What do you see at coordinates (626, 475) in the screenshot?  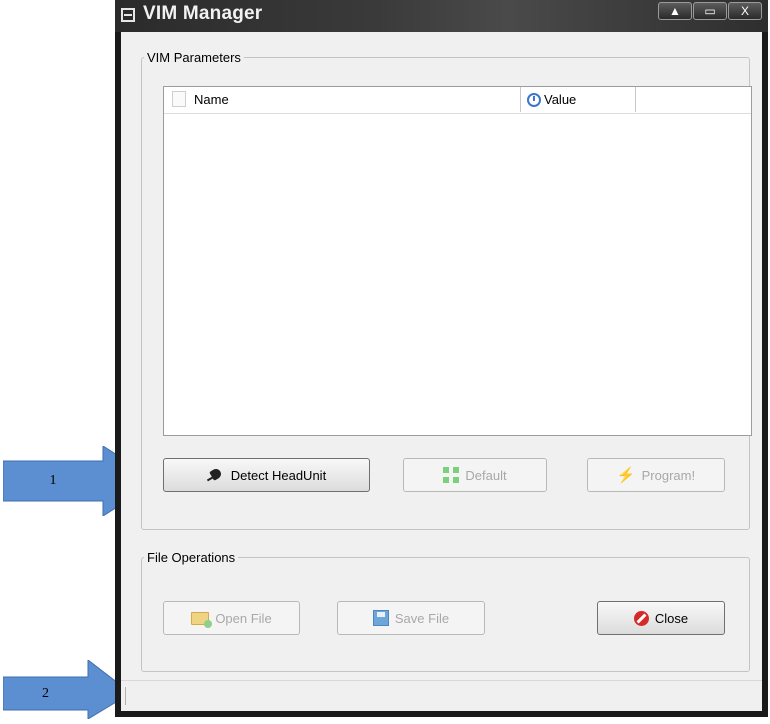 I see `bolt-icon: ⚡` at bounding box center [626, 475].